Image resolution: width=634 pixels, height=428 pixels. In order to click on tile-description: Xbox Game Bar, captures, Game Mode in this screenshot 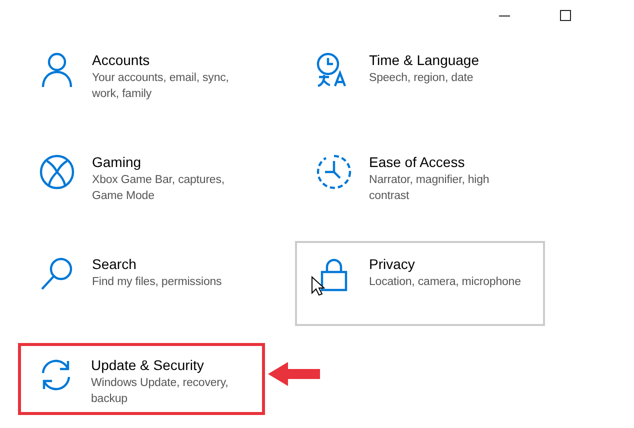, I will do `click(159, 188)`.